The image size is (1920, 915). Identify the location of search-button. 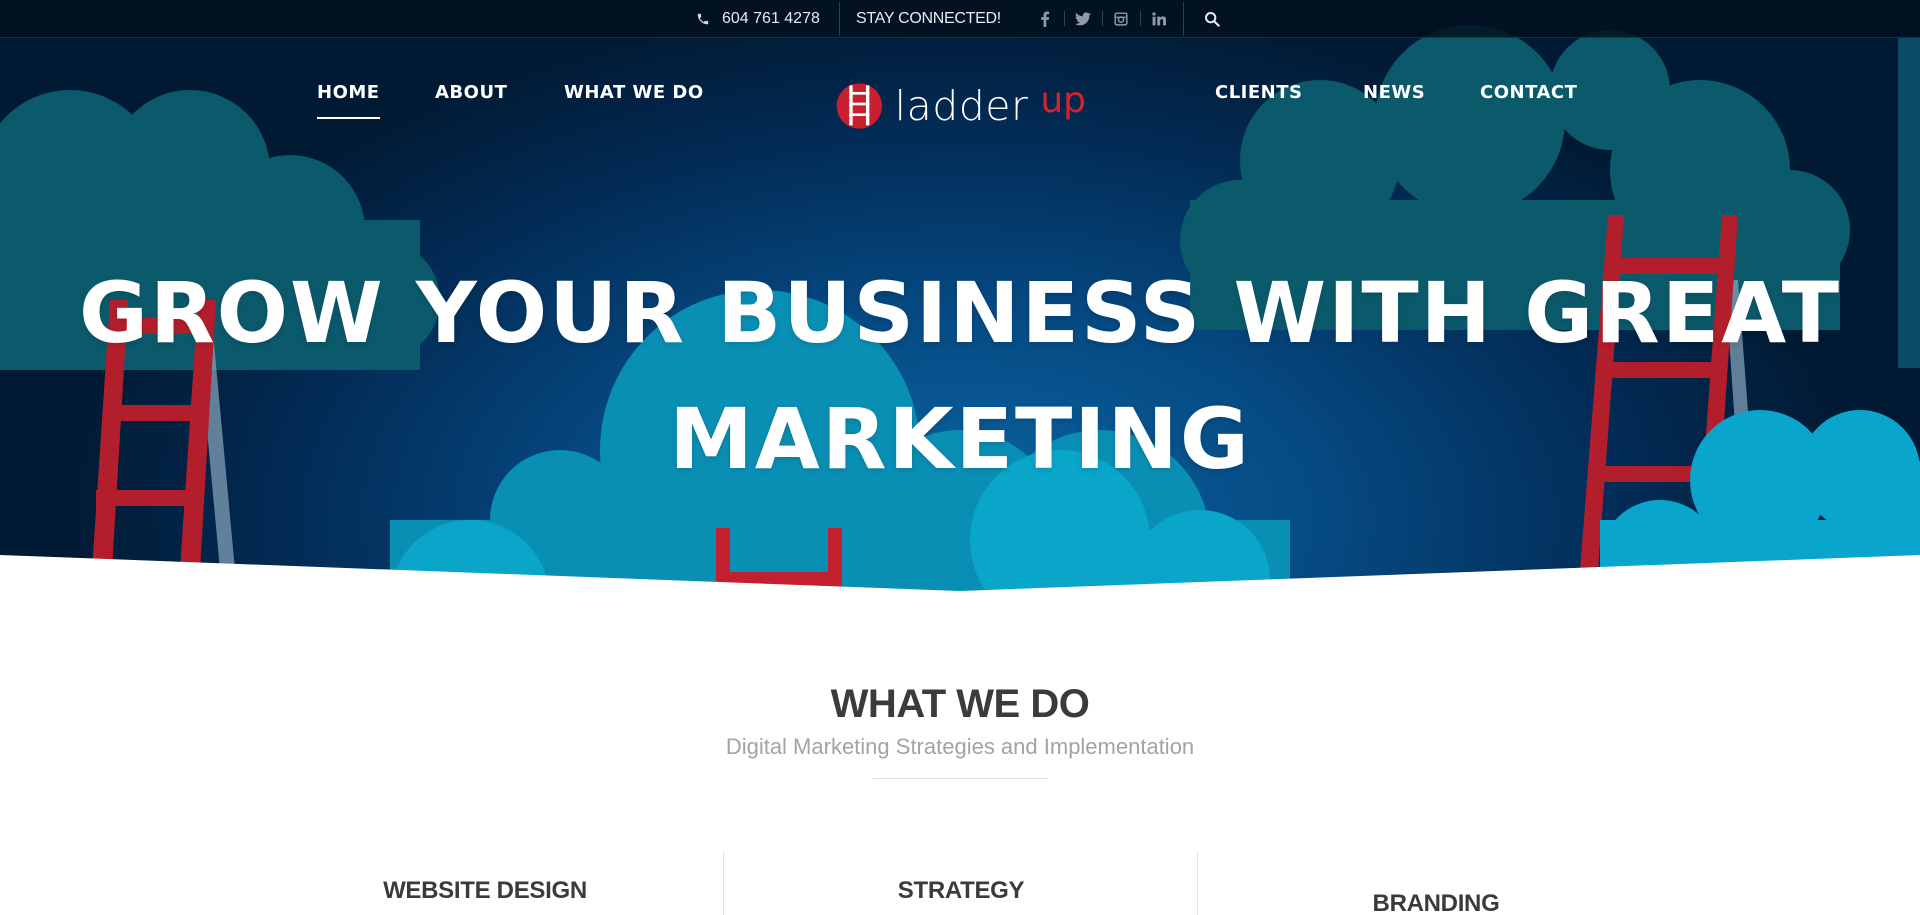
(1212, 18).